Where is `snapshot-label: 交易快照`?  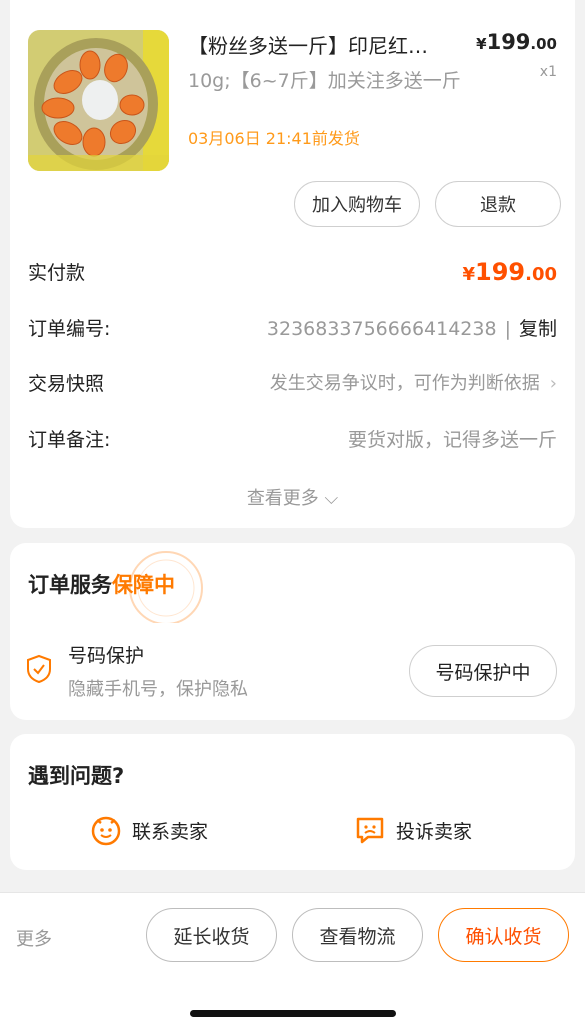 snapshot-label: 交易快照 is located at coordinates (66, 384).